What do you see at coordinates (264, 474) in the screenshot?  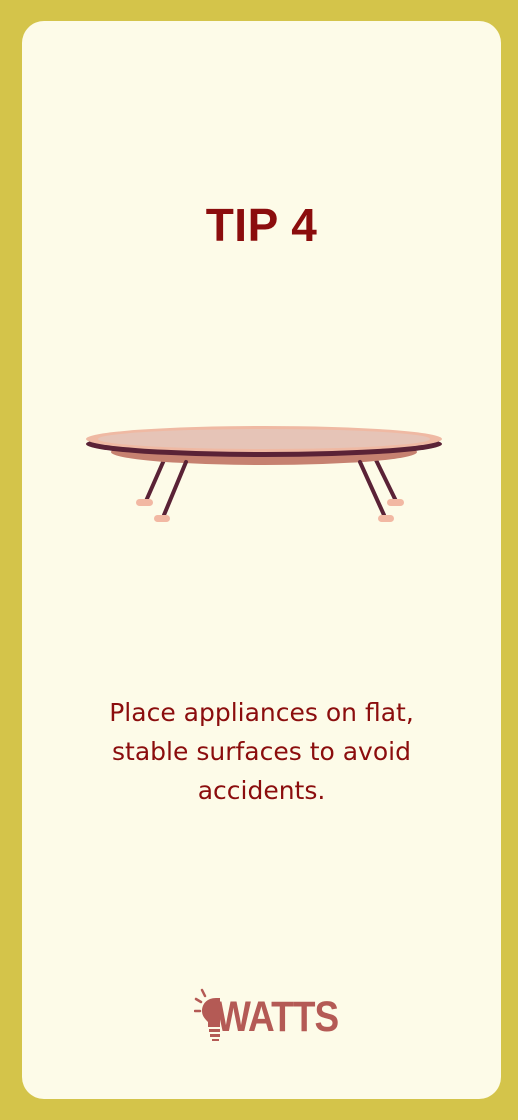 I see `low-round-table-icon` at bounding box center [264, 474].